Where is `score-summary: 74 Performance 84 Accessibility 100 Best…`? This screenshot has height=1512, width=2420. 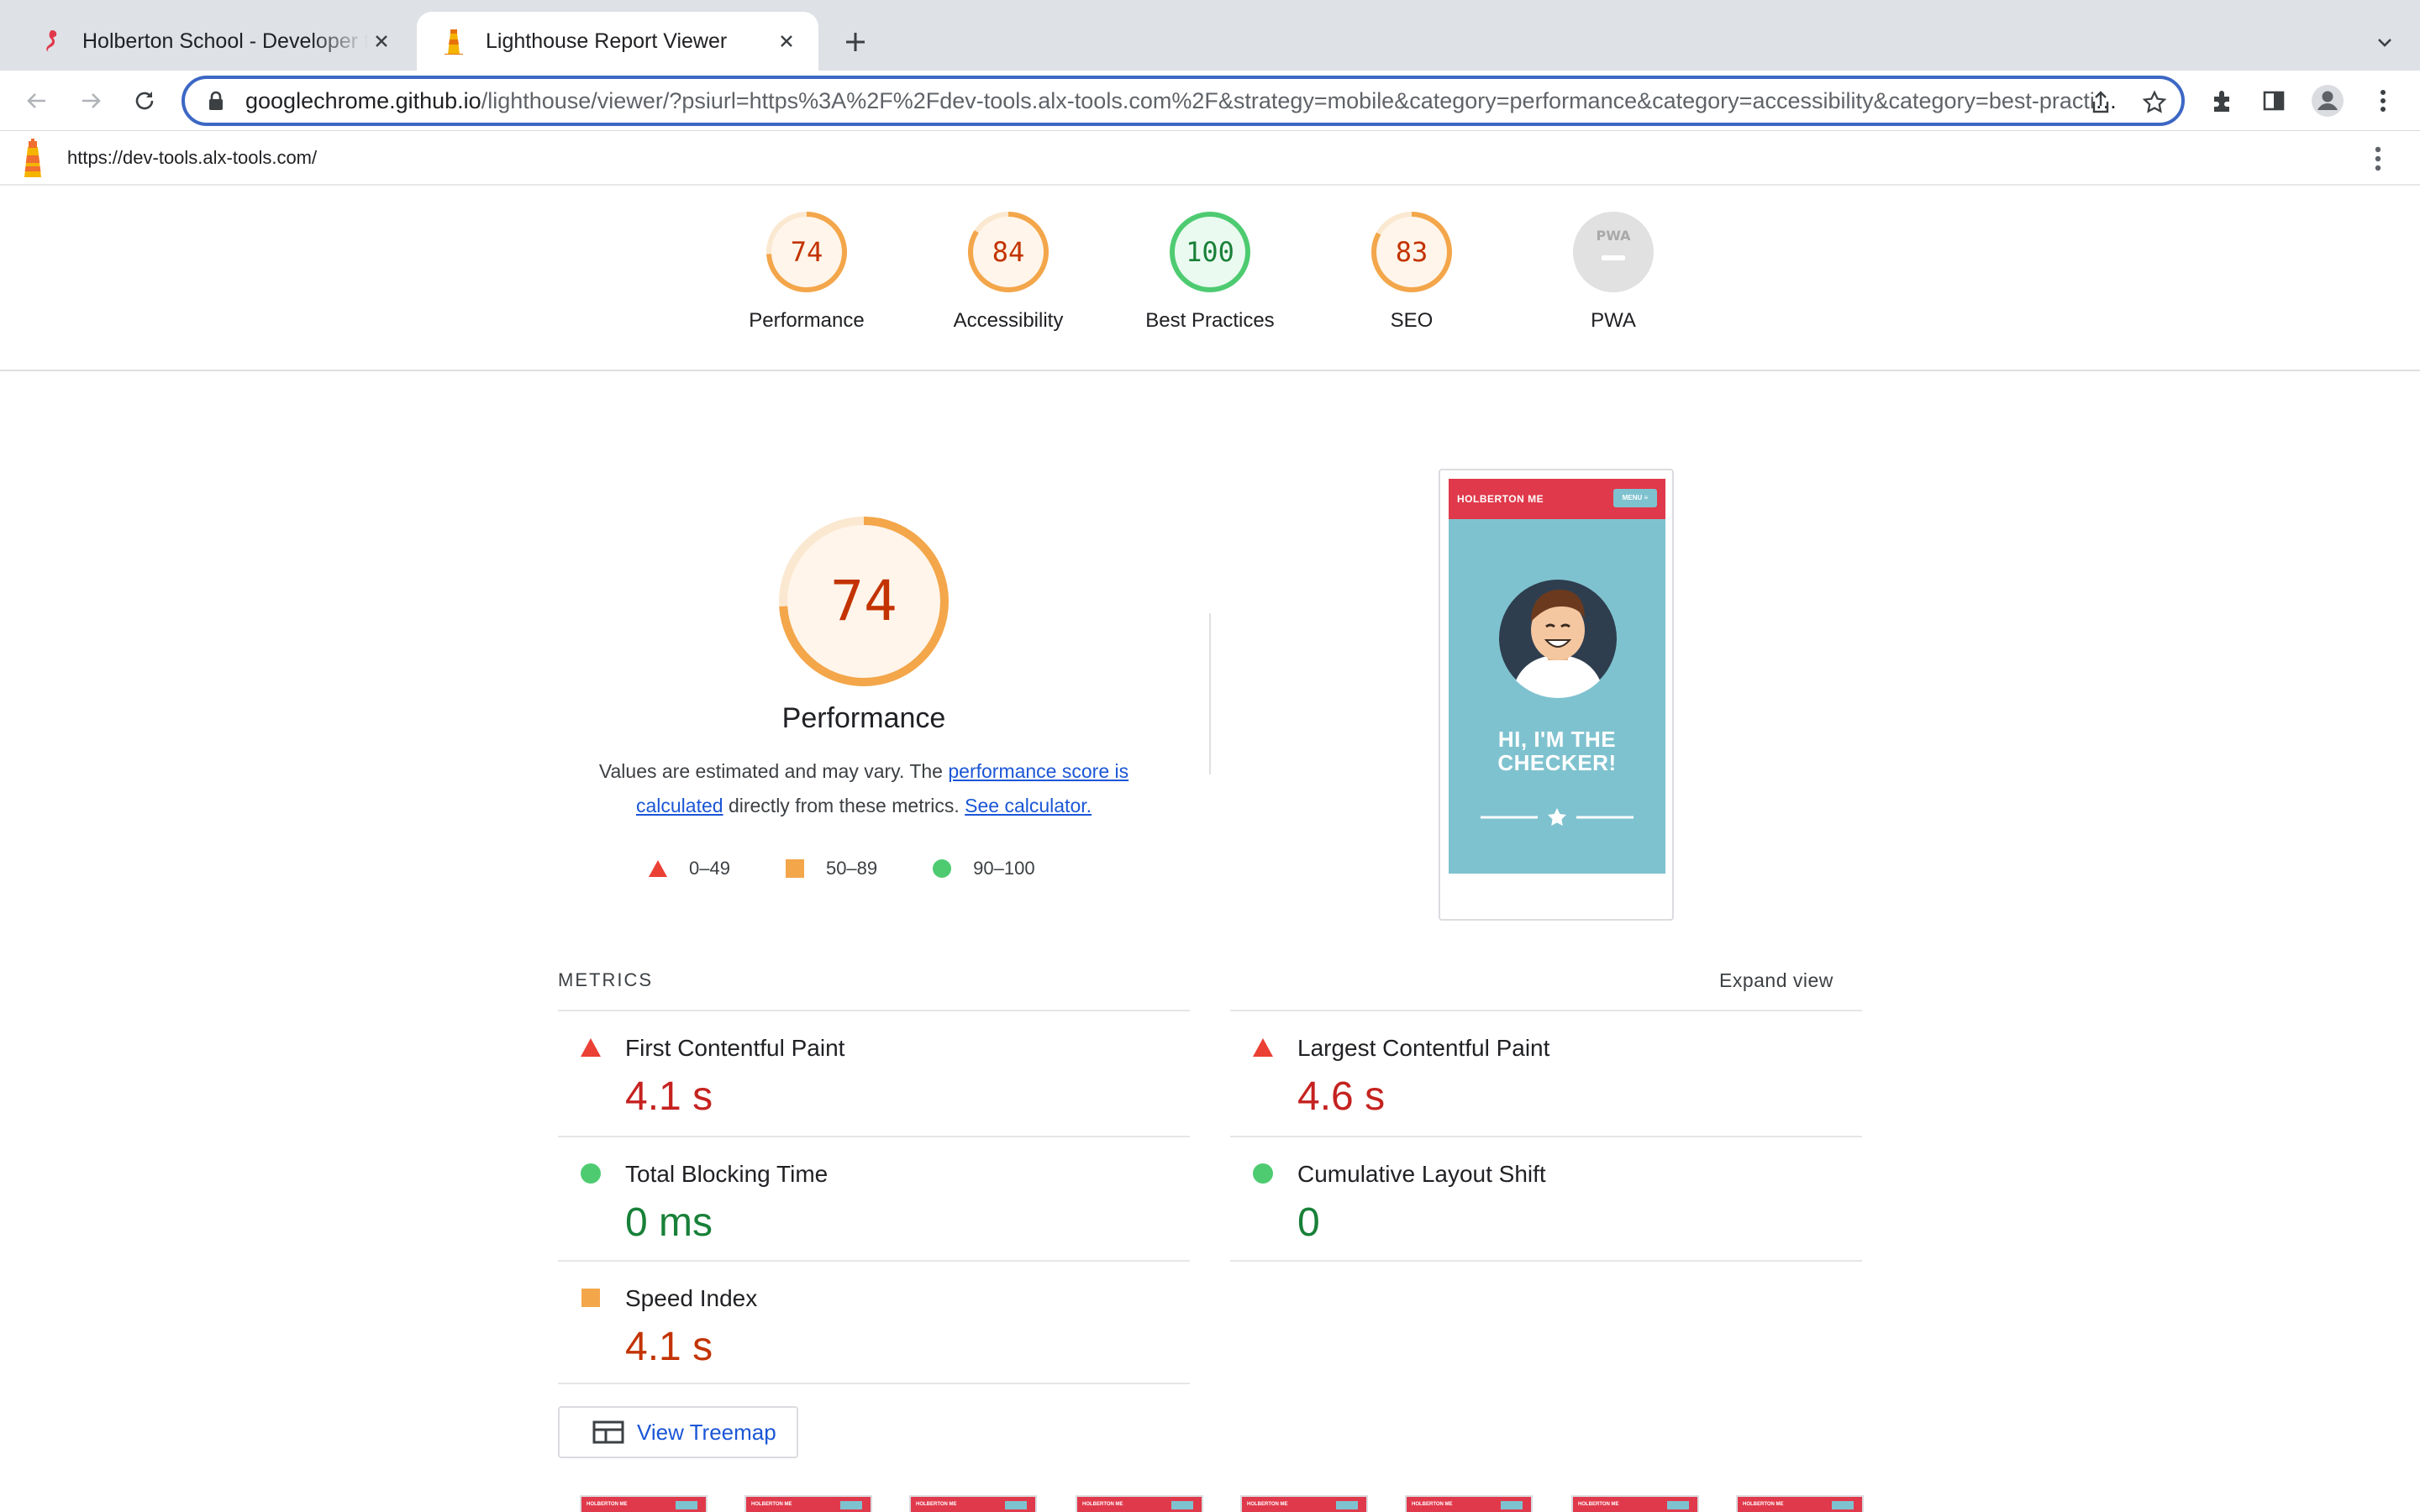 score-summary: 74 Performance 84 Accessibility 100 Best… is located at coordinates (1210, 278).